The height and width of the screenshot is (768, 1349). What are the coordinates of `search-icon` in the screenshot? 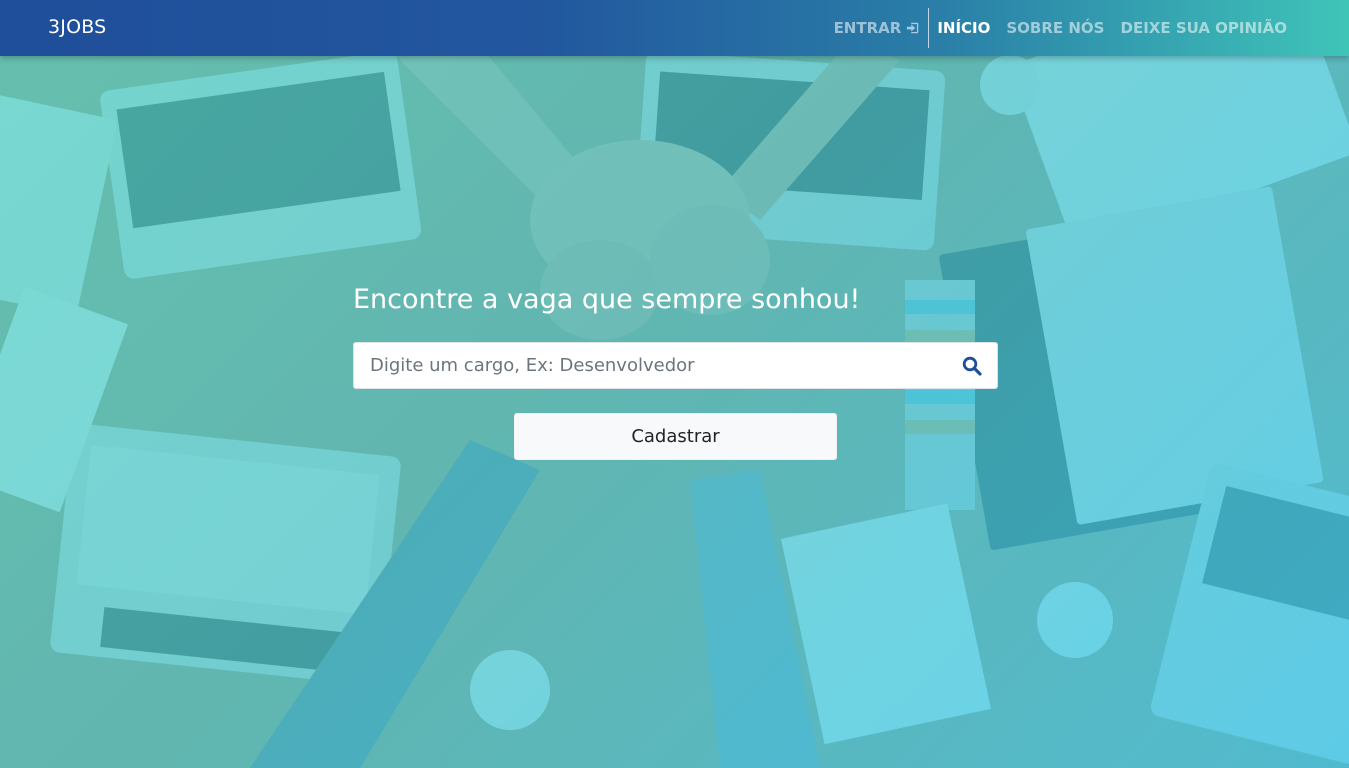 It's located at (972, 366).